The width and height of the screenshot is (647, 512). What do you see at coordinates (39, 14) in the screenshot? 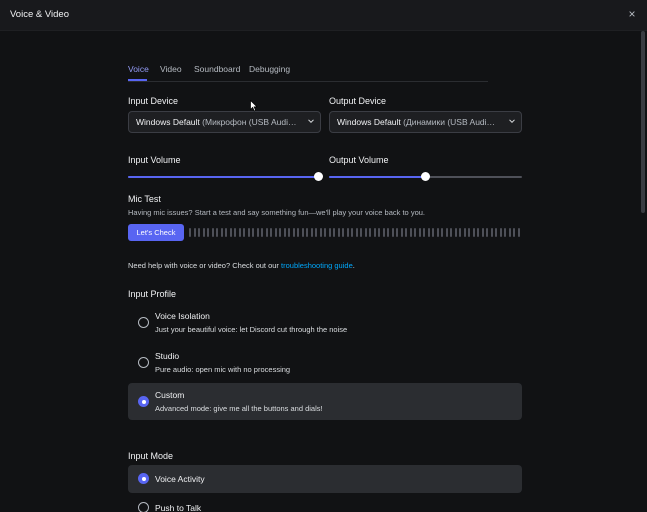
I see `window-title: Voice & Video` at bounding box center [39, 14].